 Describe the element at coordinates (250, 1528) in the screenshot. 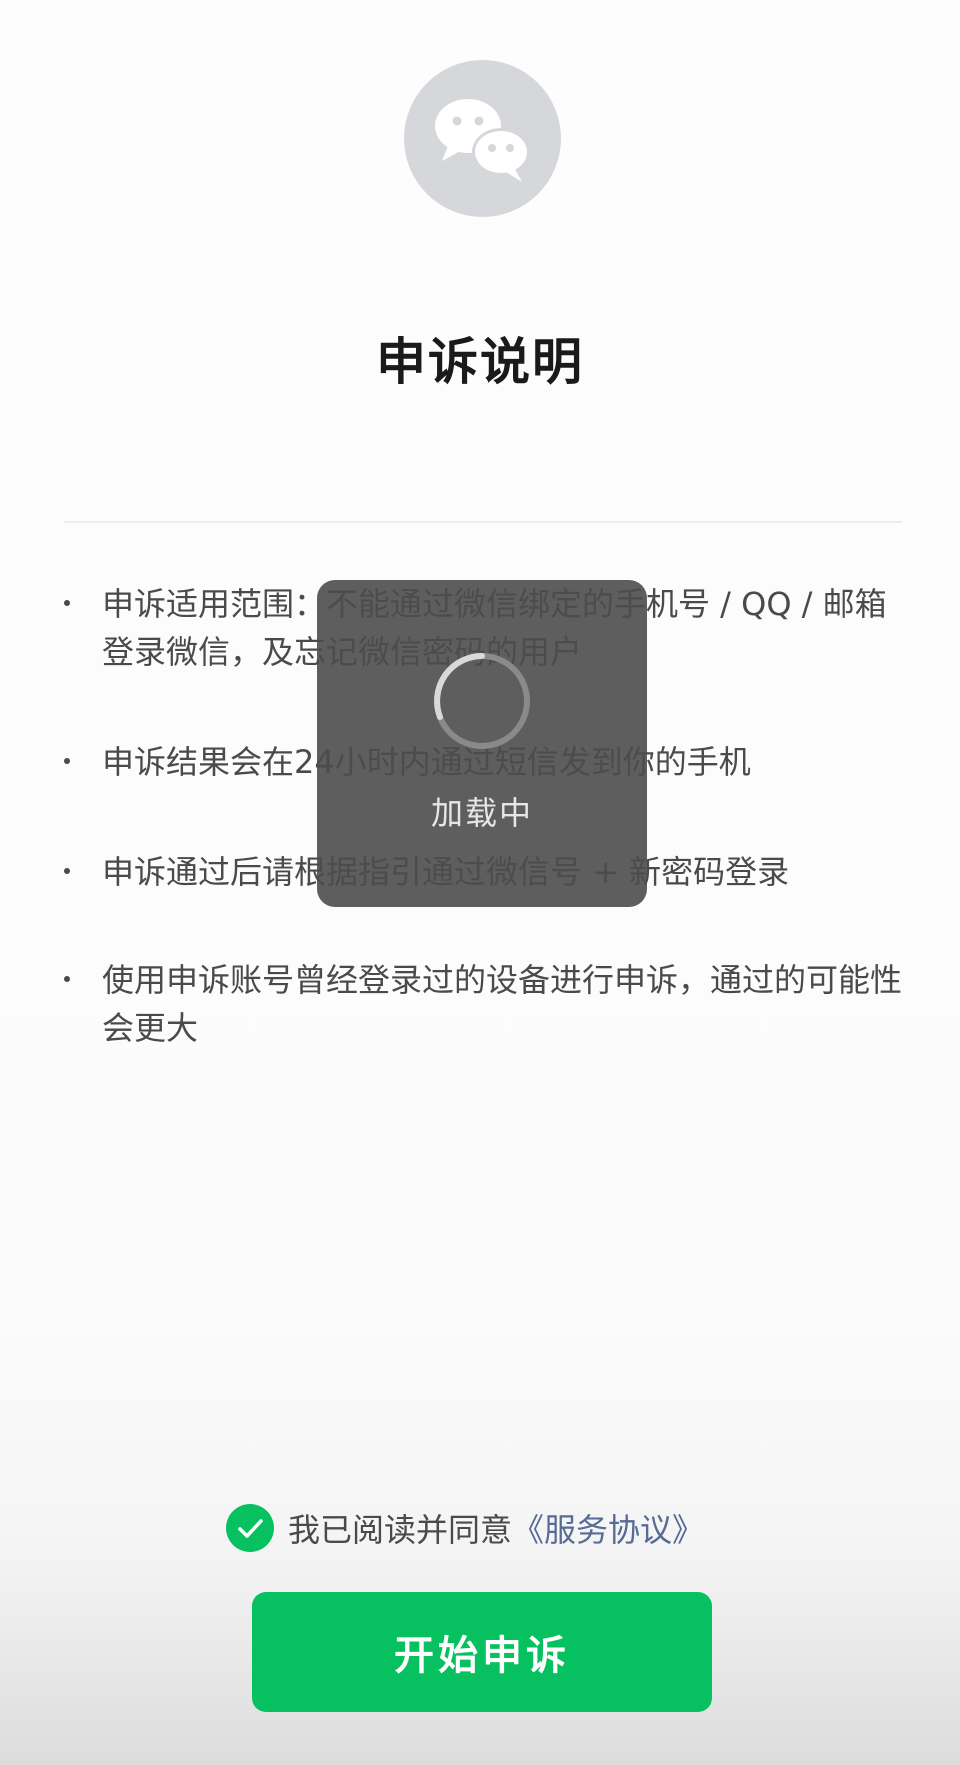

I see `check-circle-icon` at that location.